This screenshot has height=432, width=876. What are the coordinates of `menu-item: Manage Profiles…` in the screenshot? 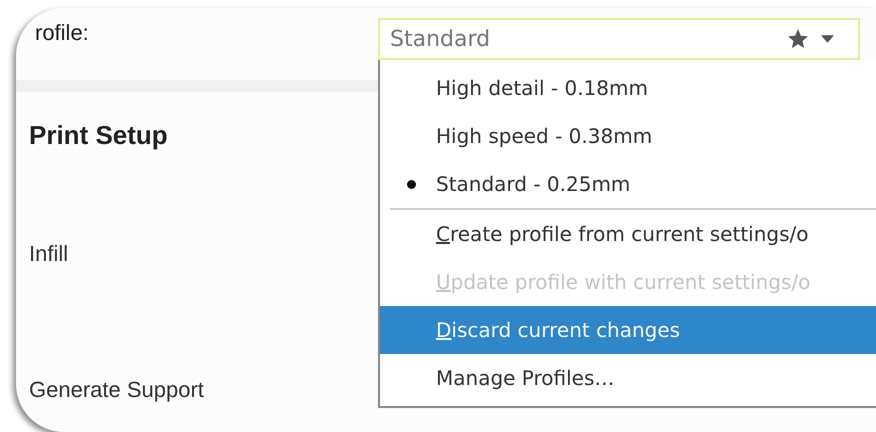 It's located at (628, 378).